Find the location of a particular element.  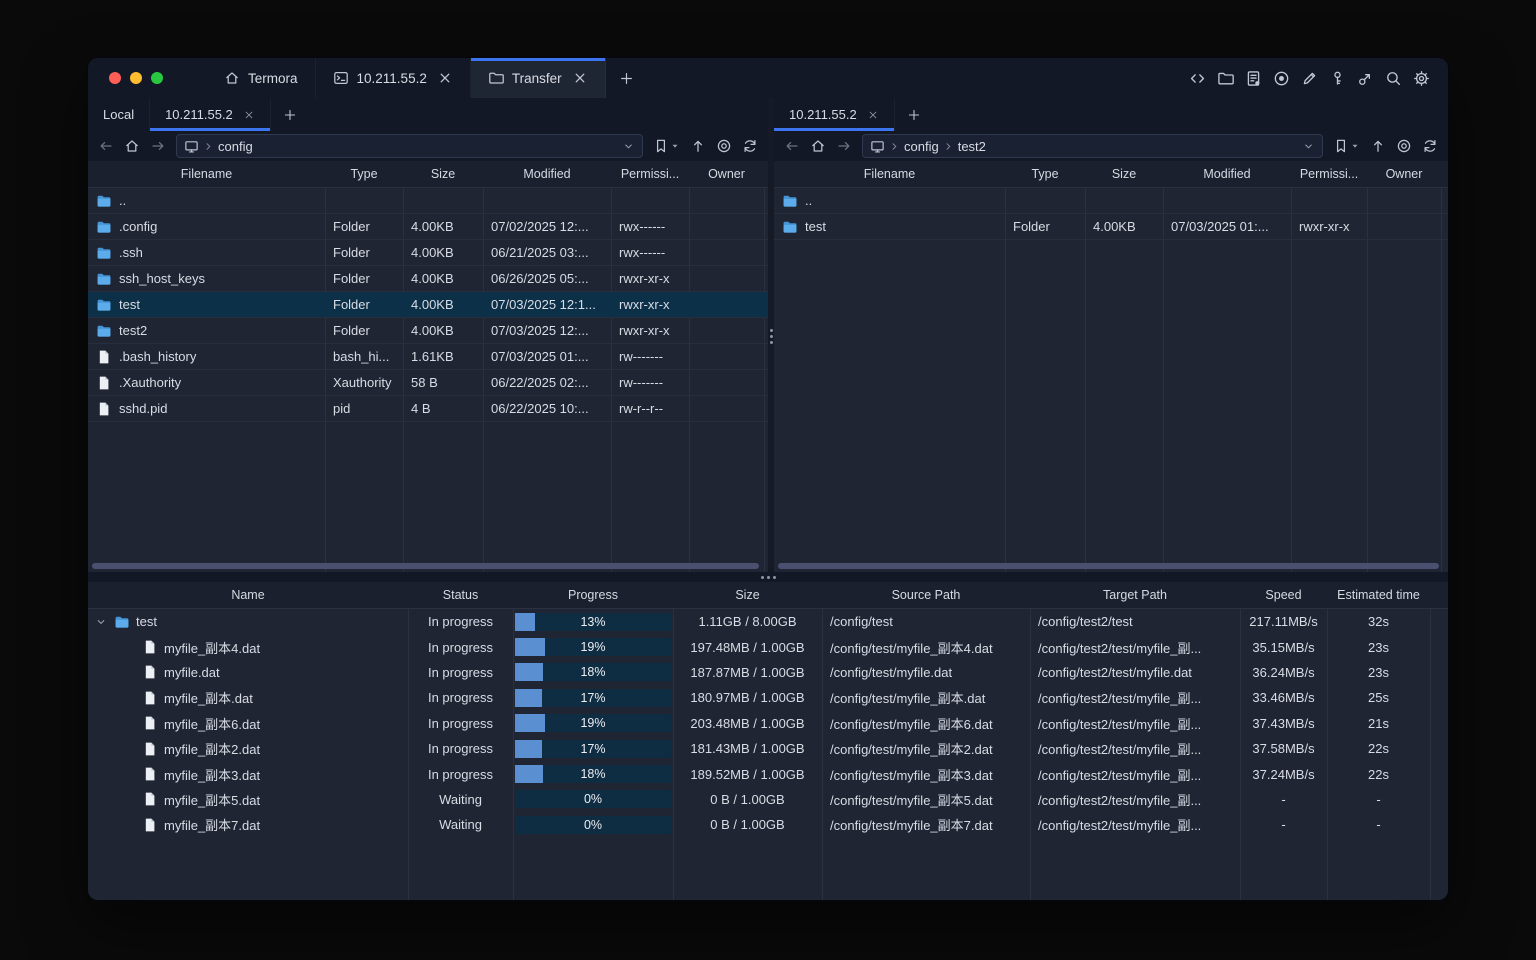

search-button is located at coordinates (1393, 78).